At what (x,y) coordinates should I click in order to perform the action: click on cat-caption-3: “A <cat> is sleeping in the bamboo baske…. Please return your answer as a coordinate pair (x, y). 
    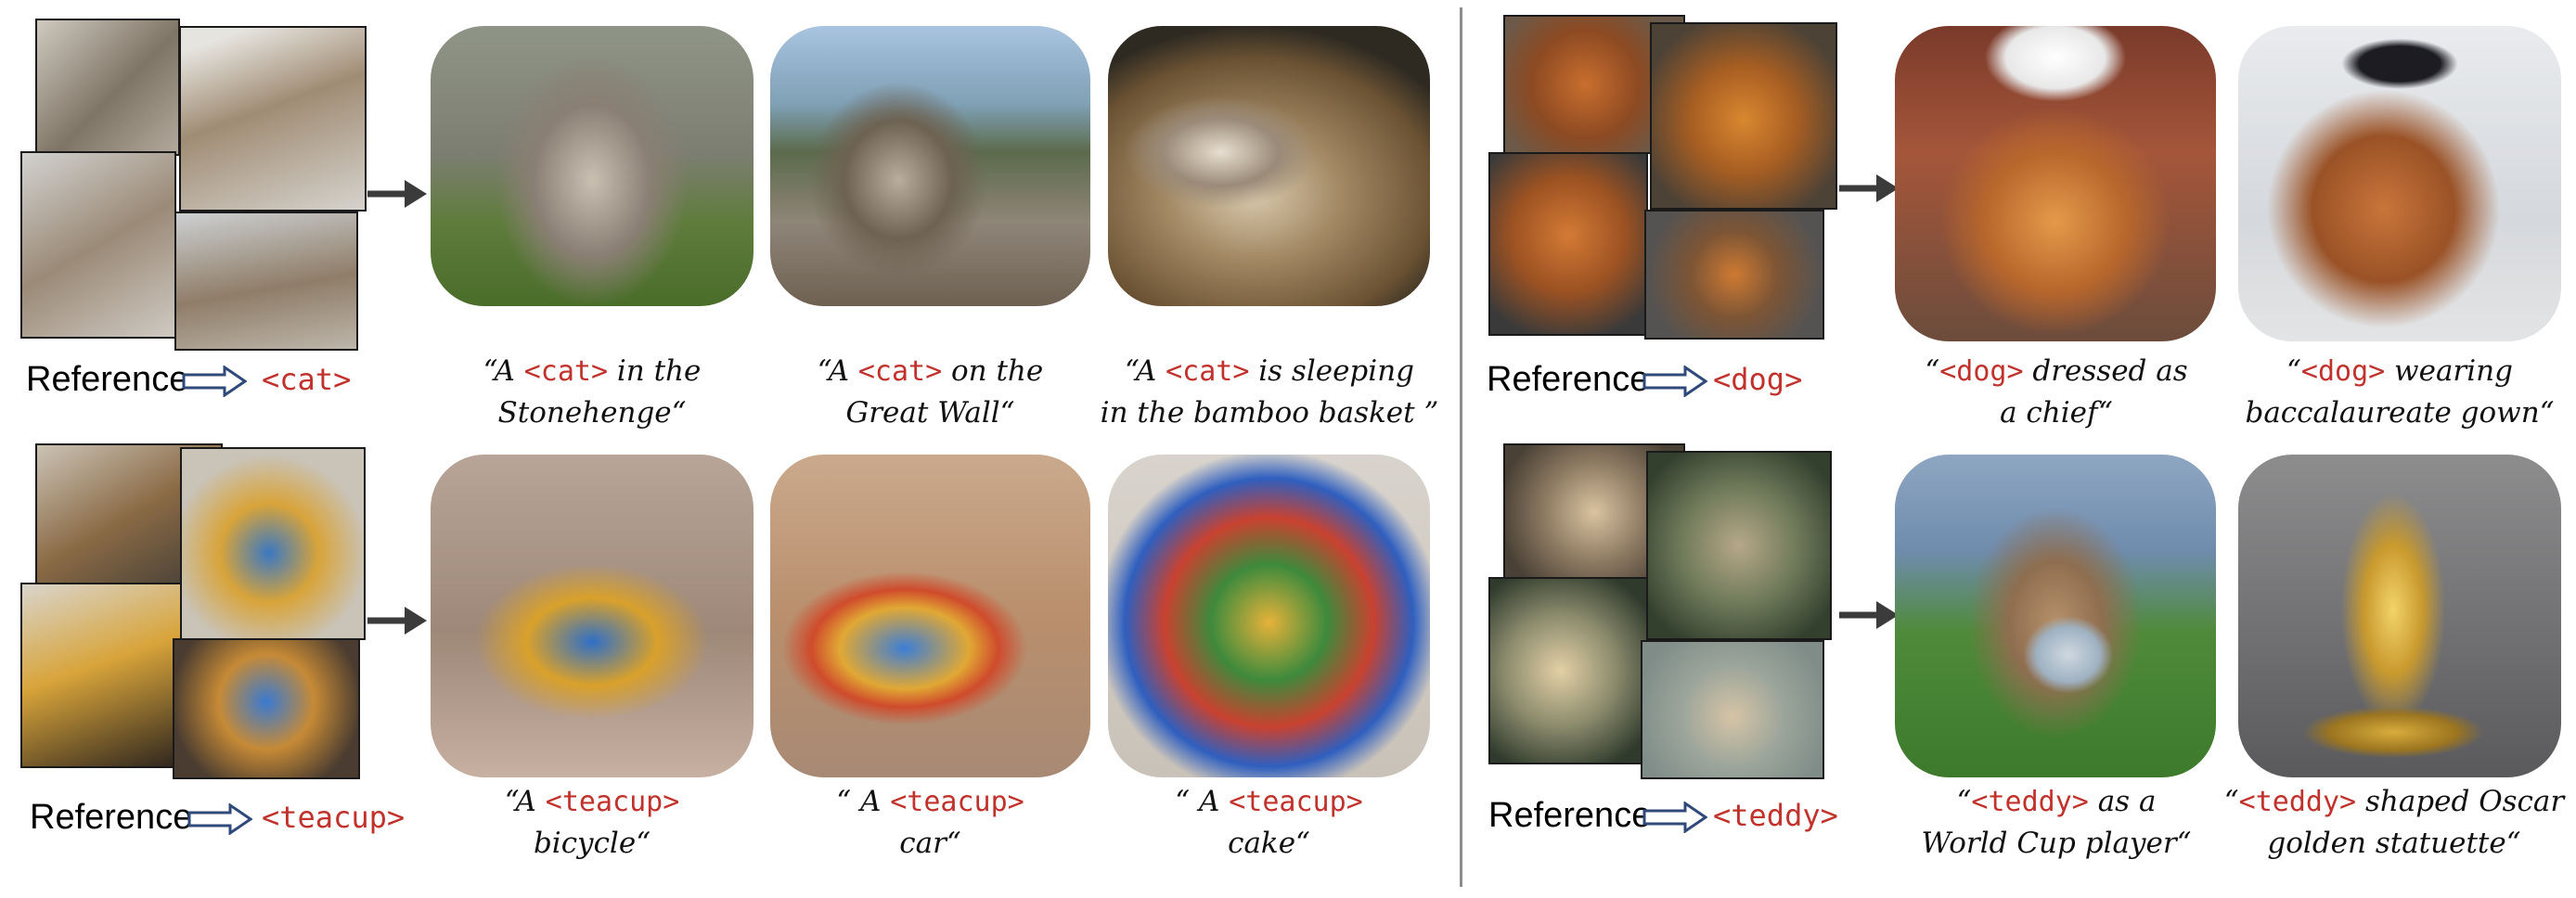
    Looking at the image, I should click on (1269, 392).